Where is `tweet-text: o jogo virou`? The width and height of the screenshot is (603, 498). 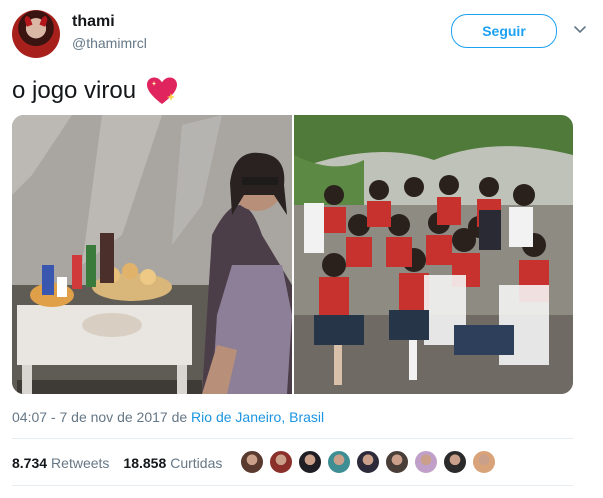 tweet-text: o jogo virou is located at coordinates (74, 90).